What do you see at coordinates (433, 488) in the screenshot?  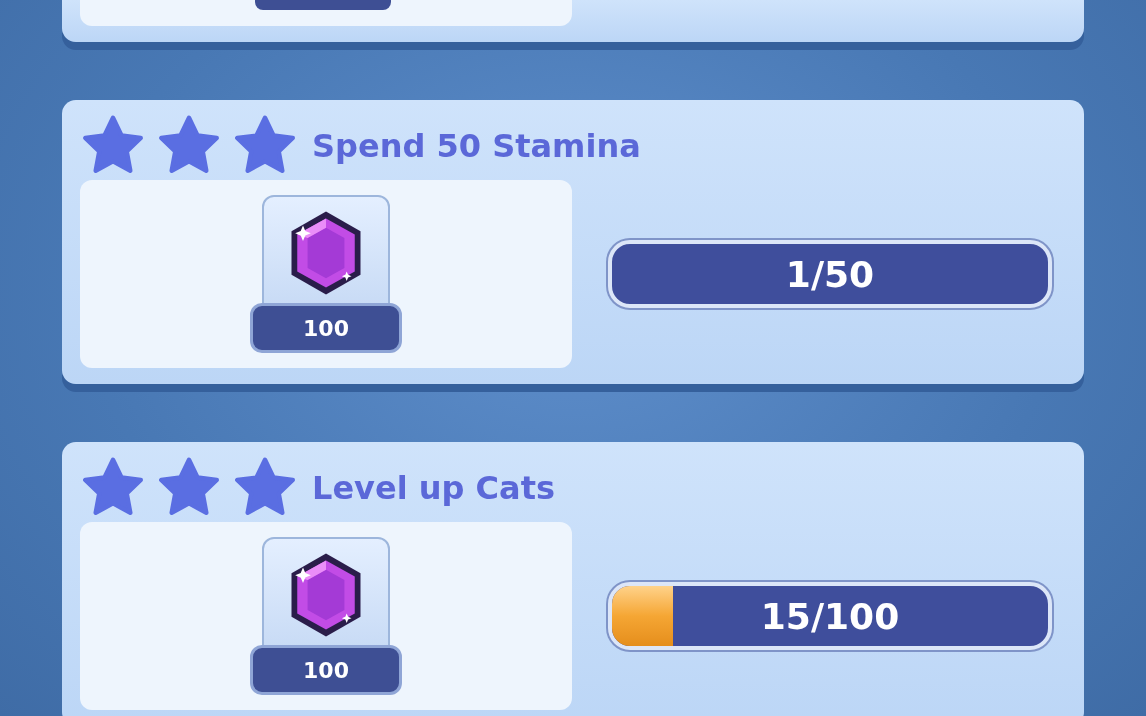 I see `quest-title: Level up Cats` at bounding box center [433, 488].